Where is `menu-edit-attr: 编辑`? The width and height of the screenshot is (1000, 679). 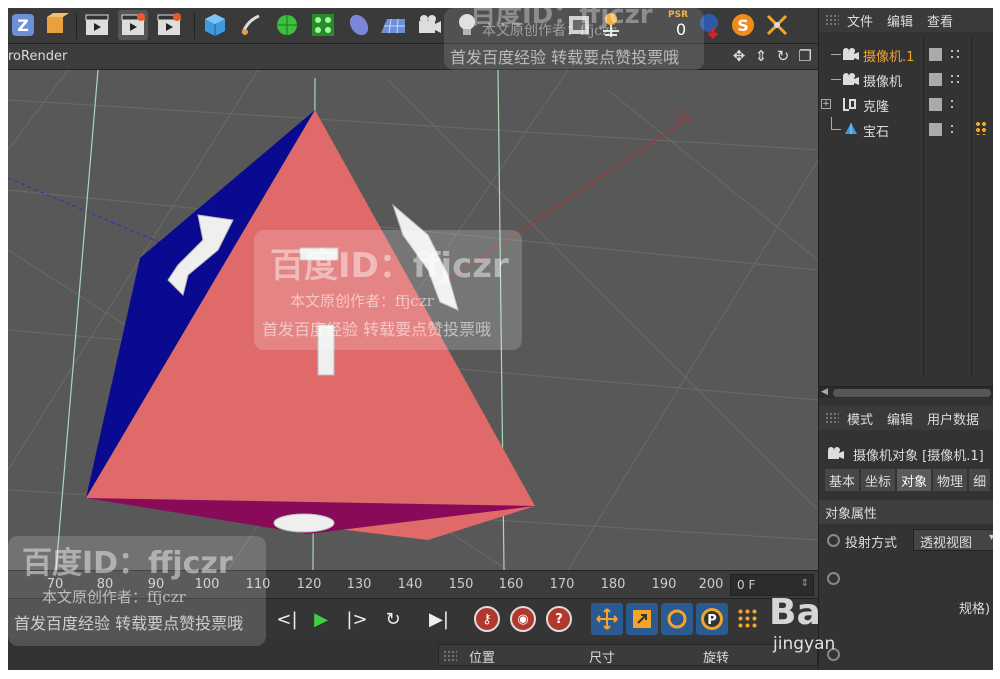 menu-edit-attr: 编辑 is located at coordinates (900, 418).